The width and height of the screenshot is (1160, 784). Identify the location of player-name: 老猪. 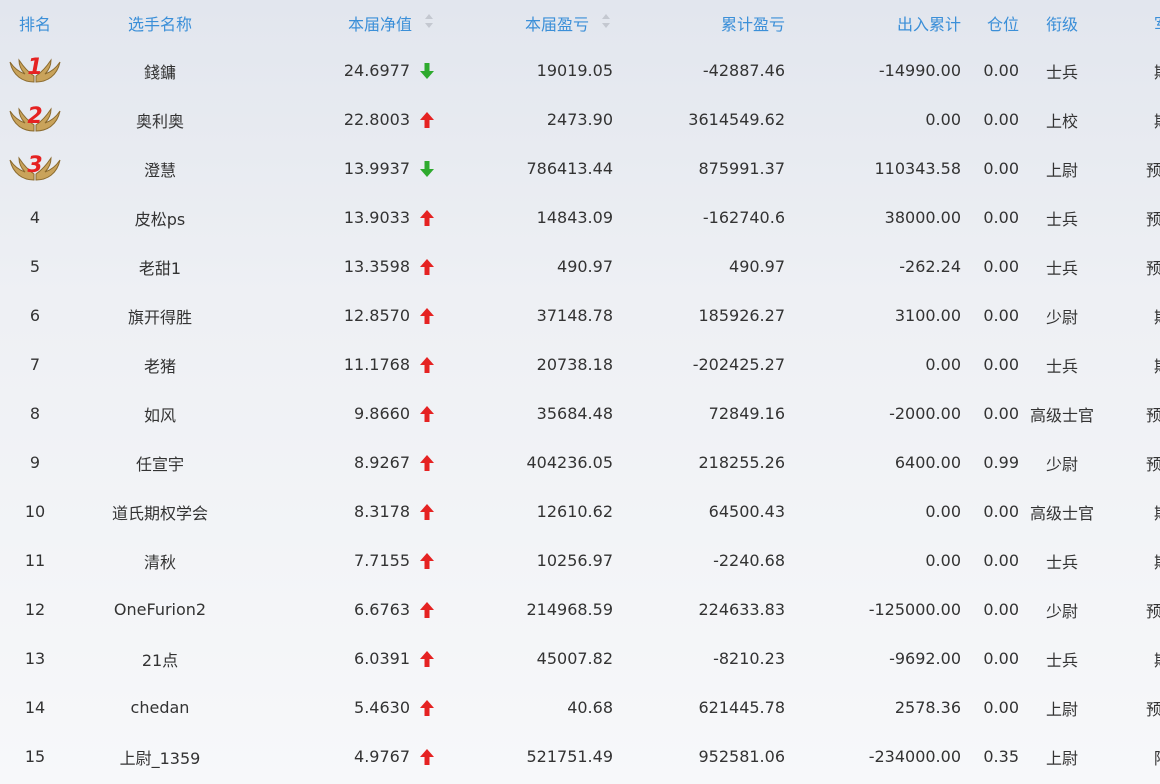
(160, 364).